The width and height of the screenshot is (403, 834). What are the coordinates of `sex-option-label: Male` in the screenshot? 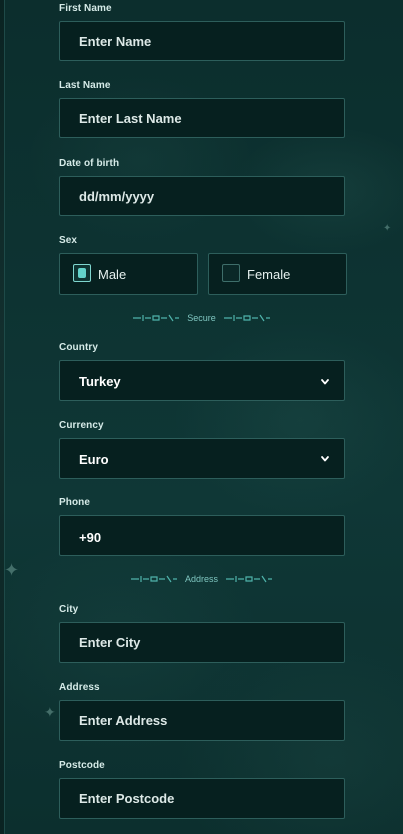 It's located at (112, 274).